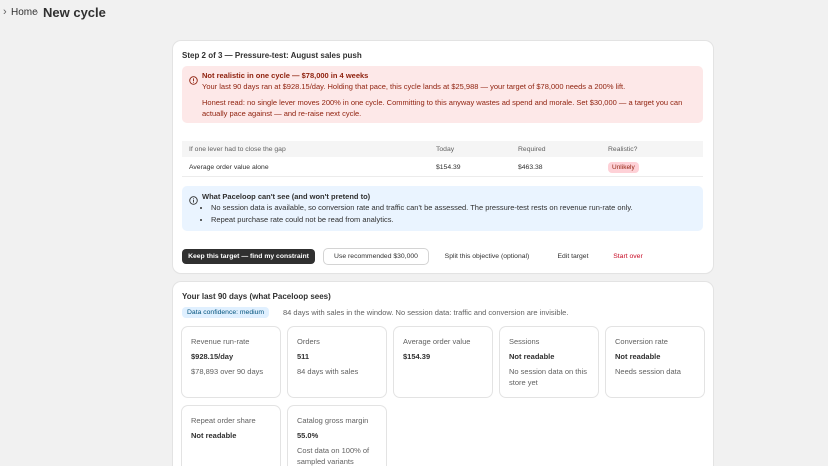 Image resolution: width=828 pixels, height=466 pixels. What do you see at coordinates (443, 362) in the screenshot?
I see `metric-tile-aov: Average order value $154.39` at bounding box center [443, 362].